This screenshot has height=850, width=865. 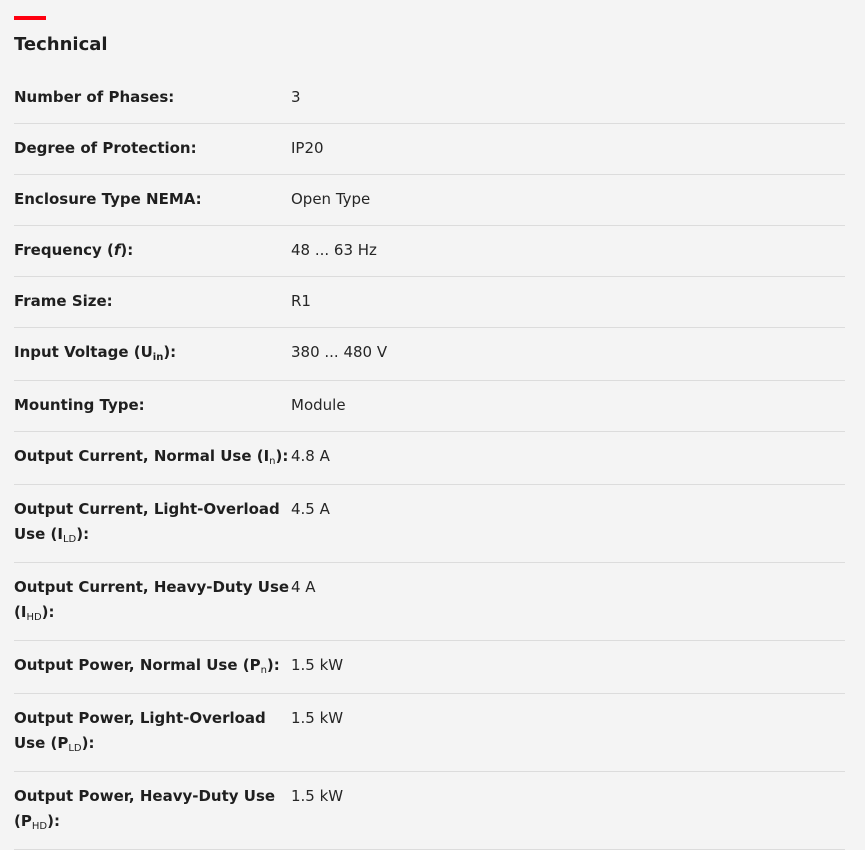 What do you see at coordinates (79, 405) in the screenshot?
I see `spec-label: Mounting Type:` at bounding box center [79, 405].